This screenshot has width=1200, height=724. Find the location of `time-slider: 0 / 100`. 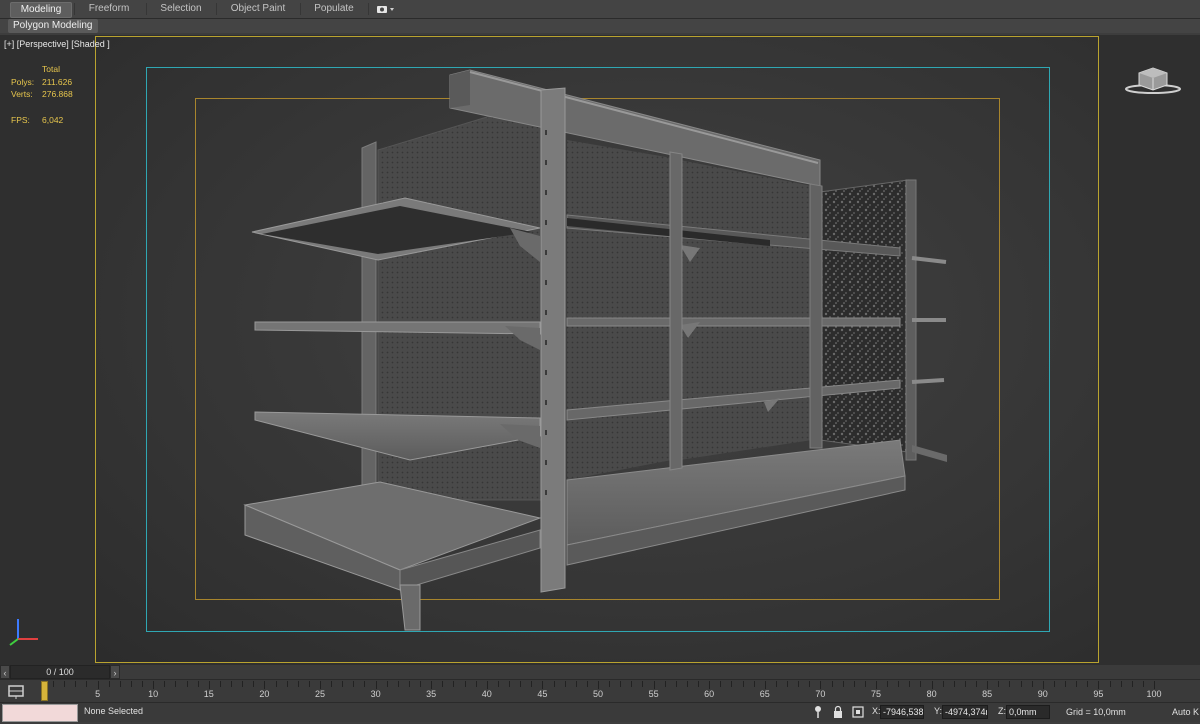

time-slider: 0 / 100 is located at coordinates (60, 672).